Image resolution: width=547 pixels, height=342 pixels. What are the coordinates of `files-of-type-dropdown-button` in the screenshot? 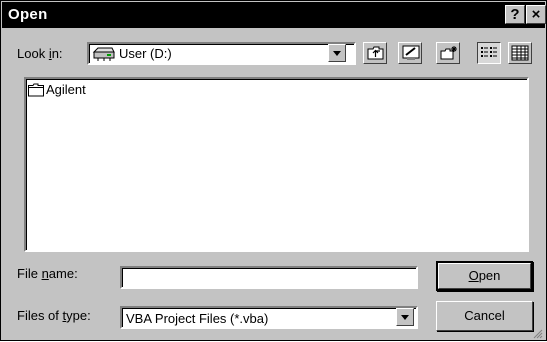 It's located at (405, 317).